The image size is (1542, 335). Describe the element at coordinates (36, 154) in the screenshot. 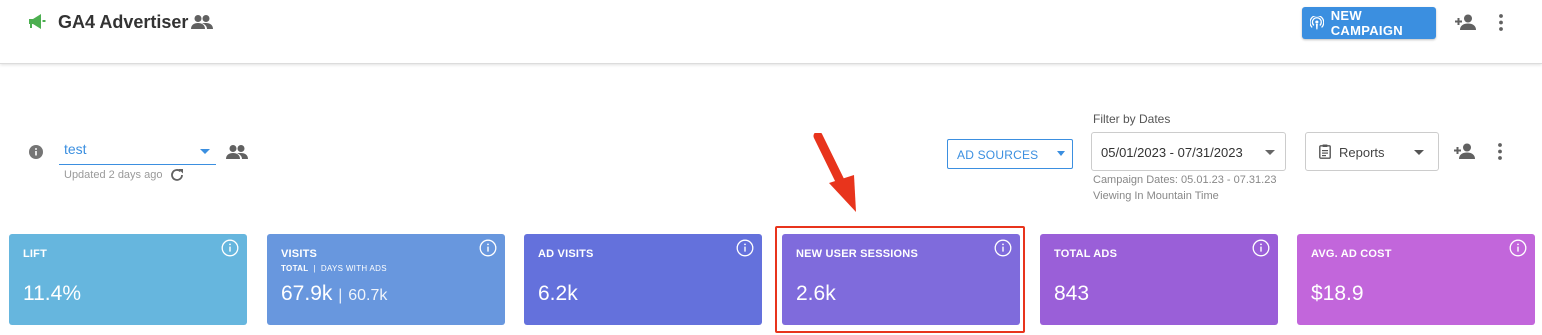

I see `info-icon` at that location.